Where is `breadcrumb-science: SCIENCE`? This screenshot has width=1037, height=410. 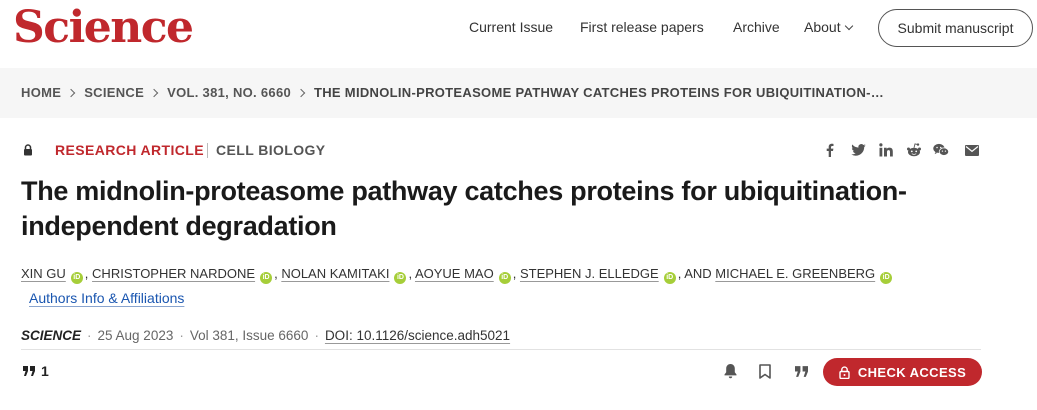
breadcrumb-science: SCIENCE is located at coordinates (114, 92).